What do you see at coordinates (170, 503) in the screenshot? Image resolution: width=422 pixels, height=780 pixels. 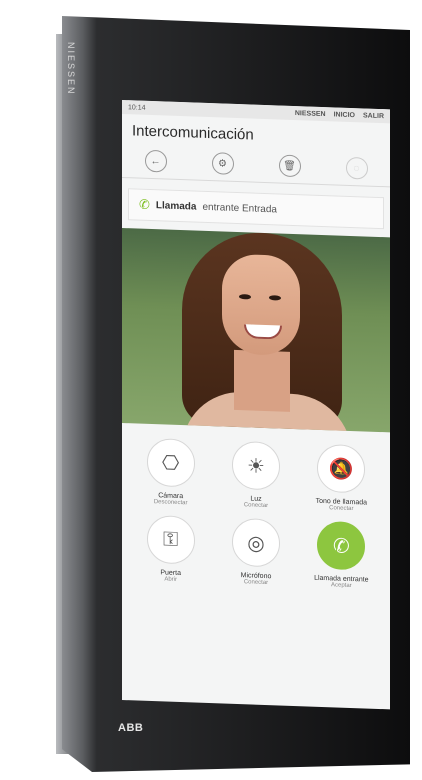 I see `camera-sub: Desconectar` at bounding box center [170, 503].